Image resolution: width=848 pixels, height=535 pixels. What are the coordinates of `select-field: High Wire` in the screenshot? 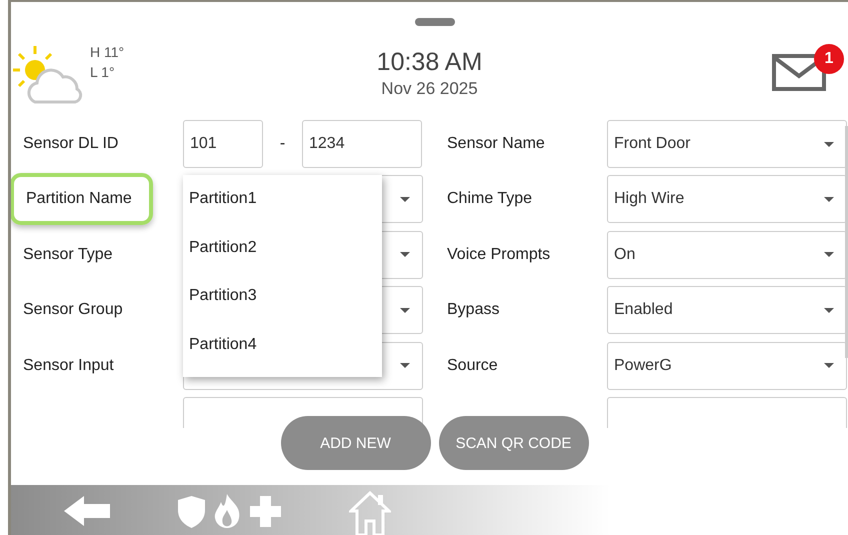 It's located at (727, 199).